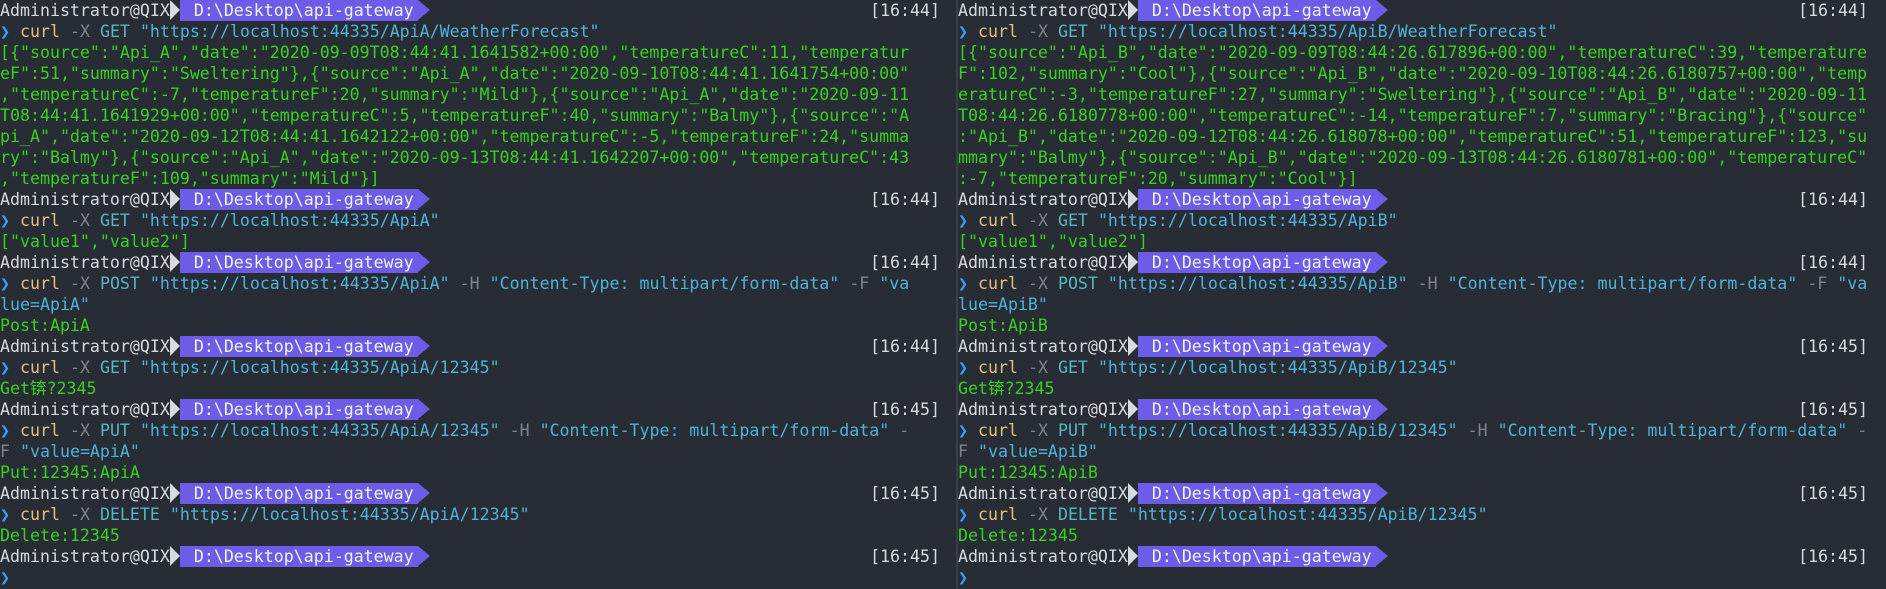 The width and height of the screenshot is (1886, 589). What do you see at coordinates (1672, 430) in the screenshot?
I see `command-token: "Content-Type: multipart/form-data"` at bounding box center [1672, 430].